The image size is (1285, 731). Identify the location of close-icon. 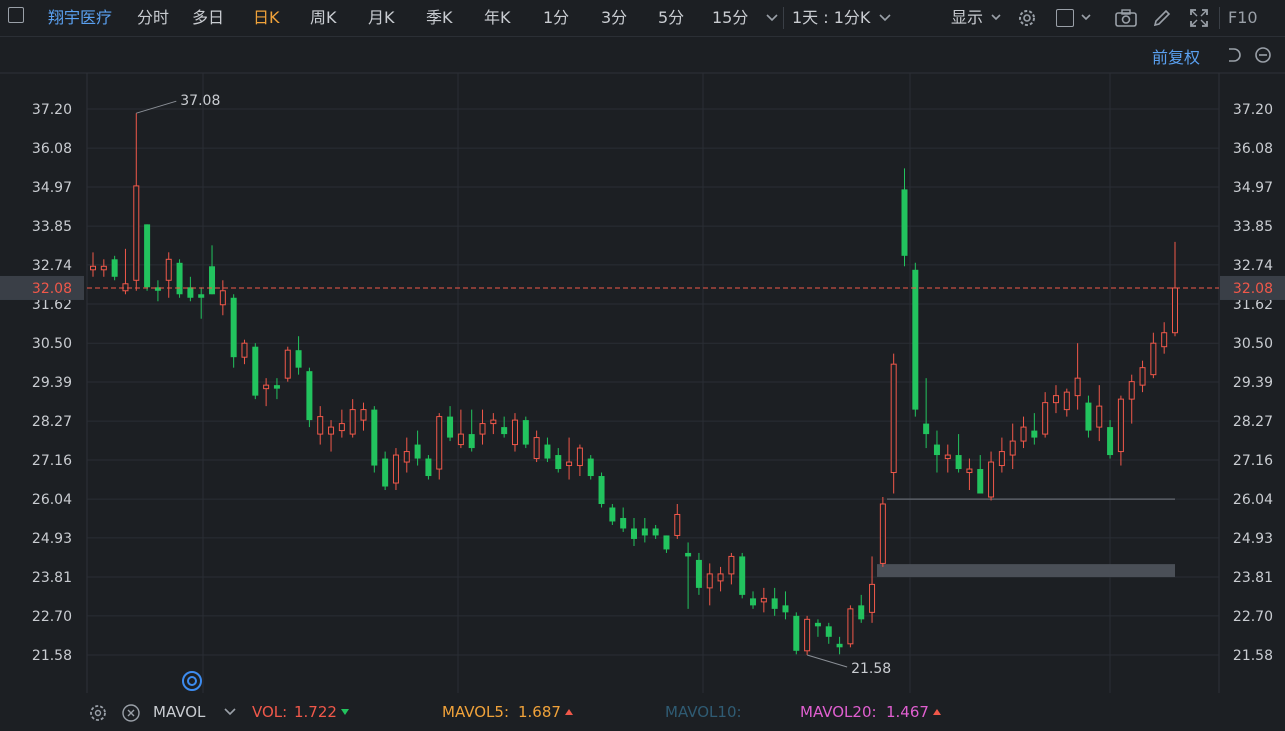
(131, 713).